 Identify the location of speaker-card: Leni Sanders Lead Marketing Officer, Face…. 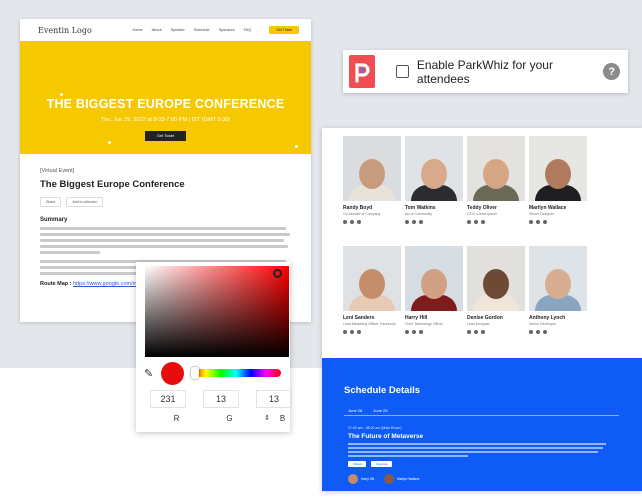
(372, 293).